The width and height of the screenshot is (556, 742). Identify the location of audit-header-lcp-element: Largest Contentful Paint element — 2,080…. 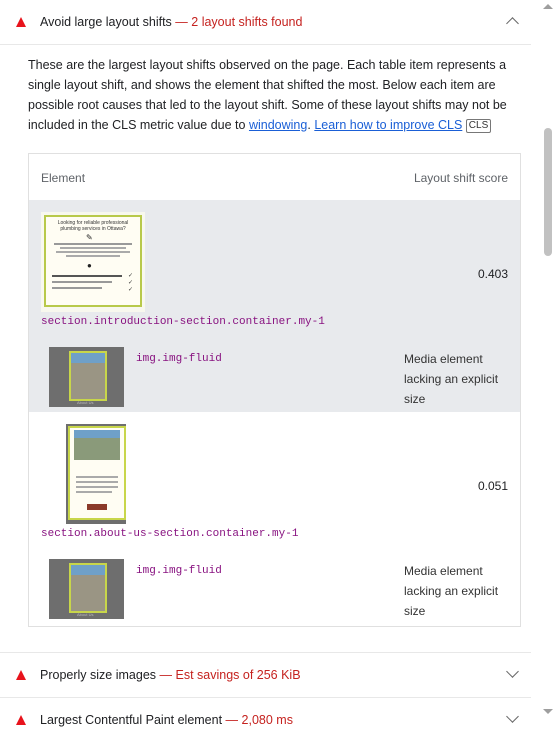
(265, 719).